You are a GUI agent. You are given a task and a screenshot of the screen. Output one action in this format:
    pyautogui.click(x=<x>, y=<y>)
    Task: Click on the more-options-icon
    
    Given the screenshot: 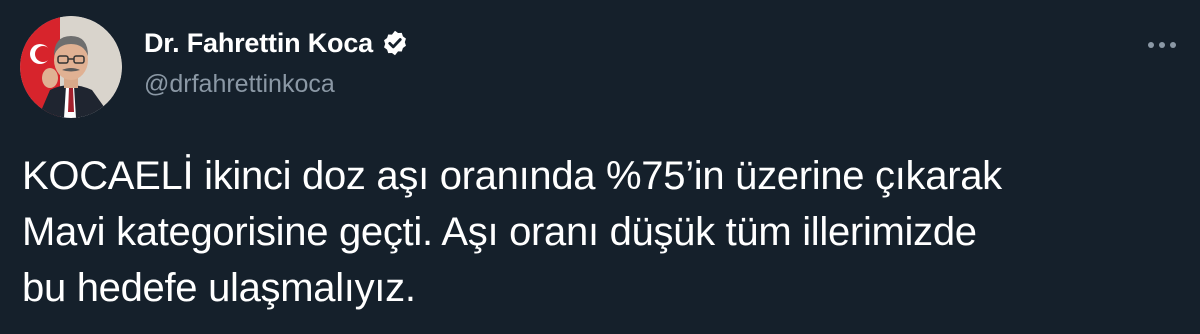 What is the action you would take?
    pyautogui.click(x=1162, y=45)
    